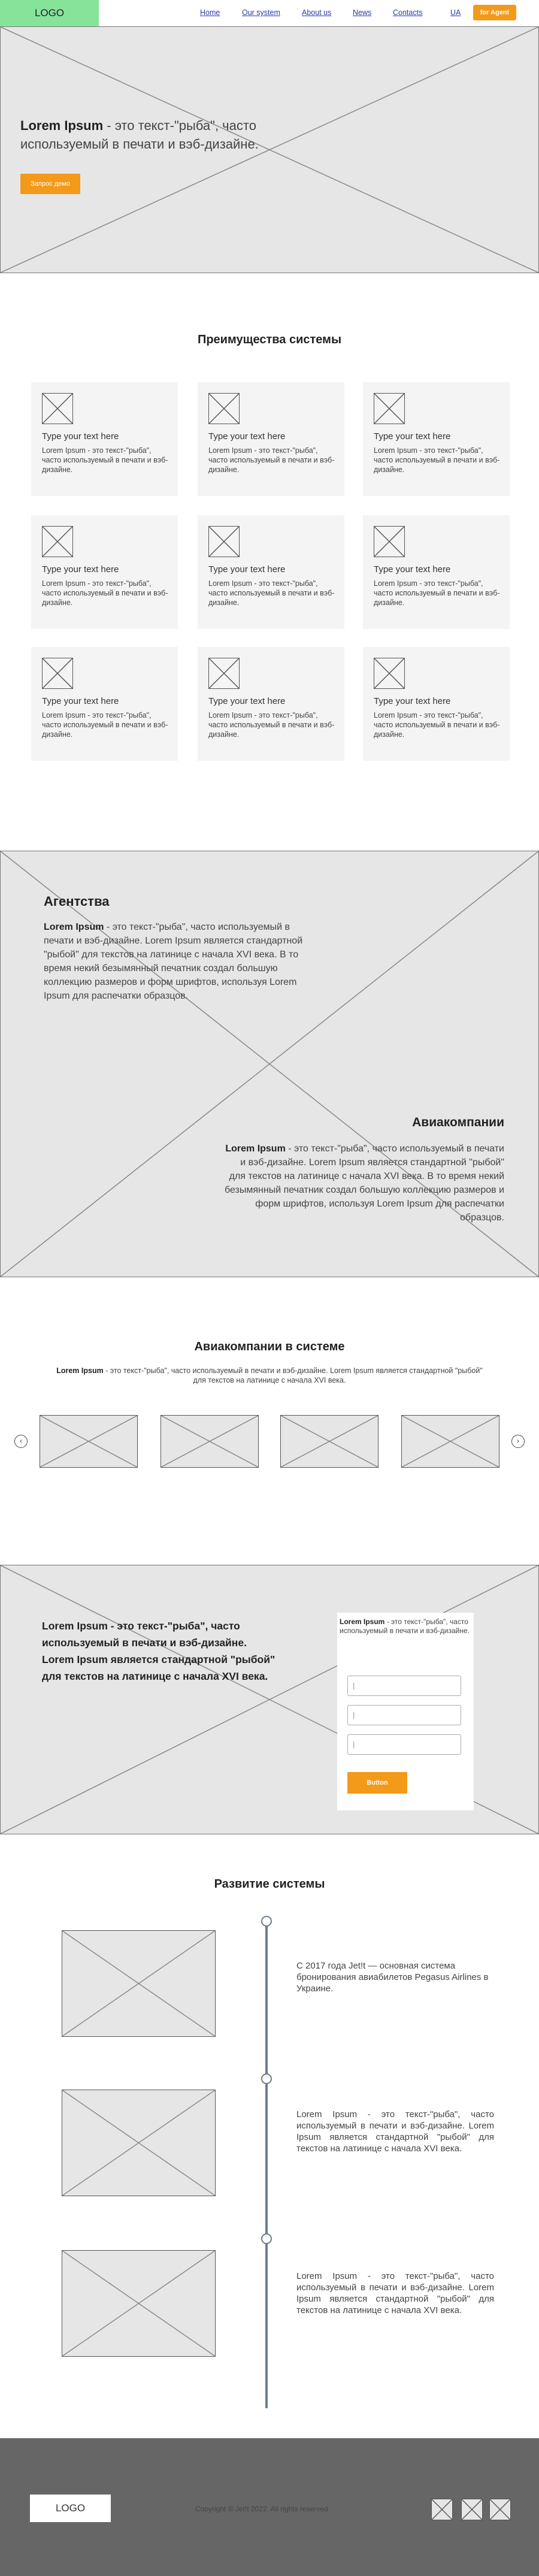 The height and width of the screenshot is (2576, 539). Describe the element at coordinates (50, 13) in the screenshot. I see `header-logo: LOGO` at that location.